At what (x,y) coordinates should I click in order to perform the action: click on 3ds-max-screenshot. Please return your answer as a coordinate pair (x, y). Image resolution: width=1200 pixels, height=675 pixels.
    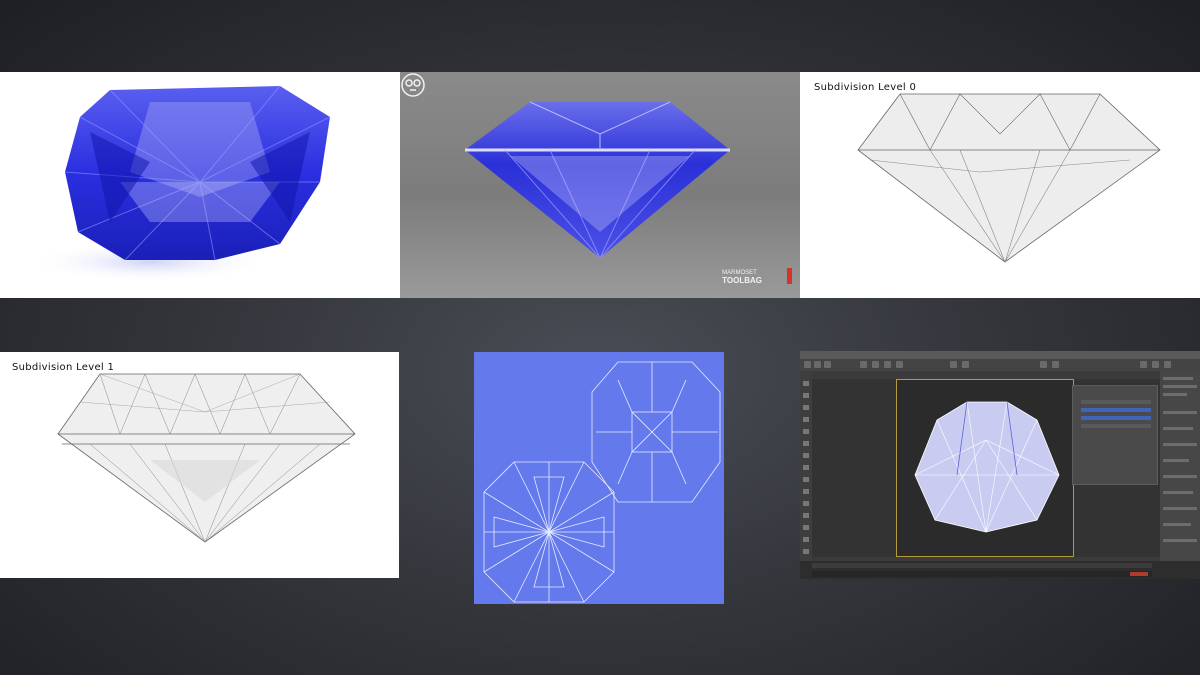
    Looking at the image, I should click on (1000, 465).